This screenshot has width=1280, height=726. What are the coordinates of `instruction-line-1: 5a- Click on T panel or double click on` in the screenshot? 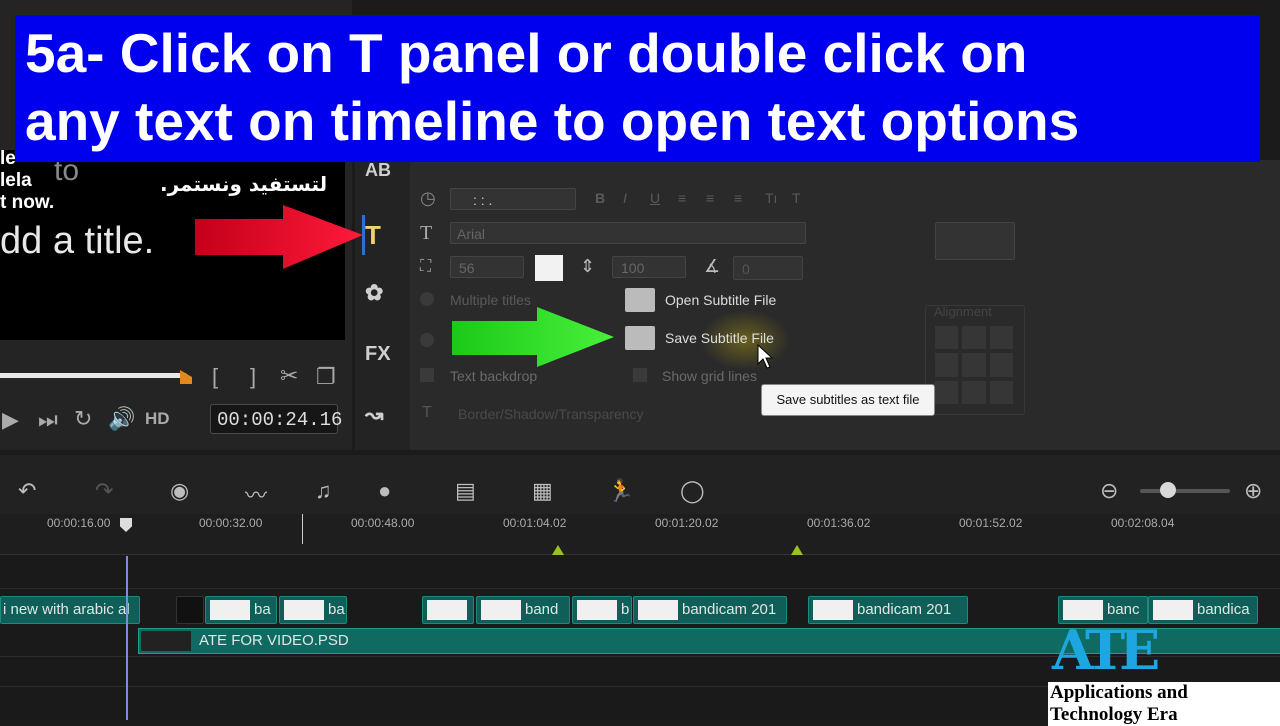 It's located at (526, 53).